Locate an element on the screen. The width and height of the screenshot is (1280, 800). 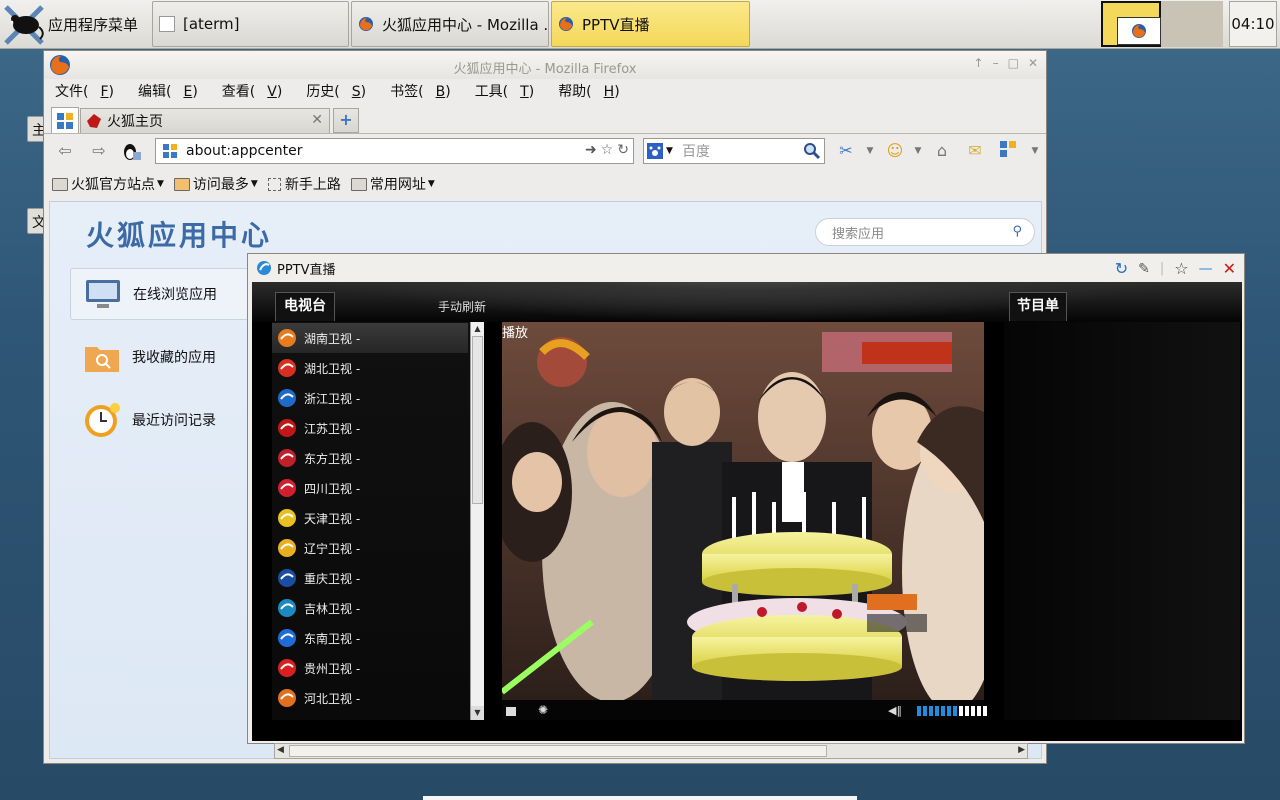
window-titlebar: 火狐应用中心 - Mozilla Firefox ↑ – □ ✕ is located at coordinates (545, 65).